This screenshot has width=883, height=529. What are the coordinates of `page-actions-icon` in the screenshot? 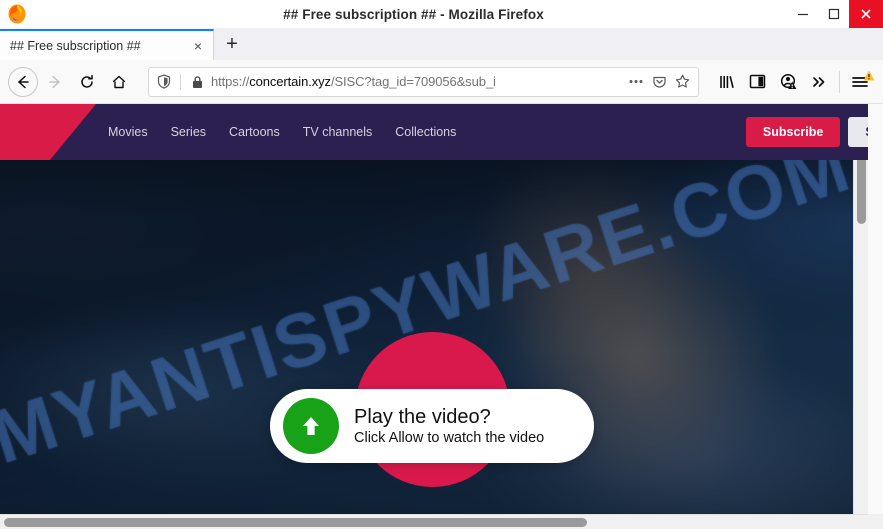 It's located at (636, 82).